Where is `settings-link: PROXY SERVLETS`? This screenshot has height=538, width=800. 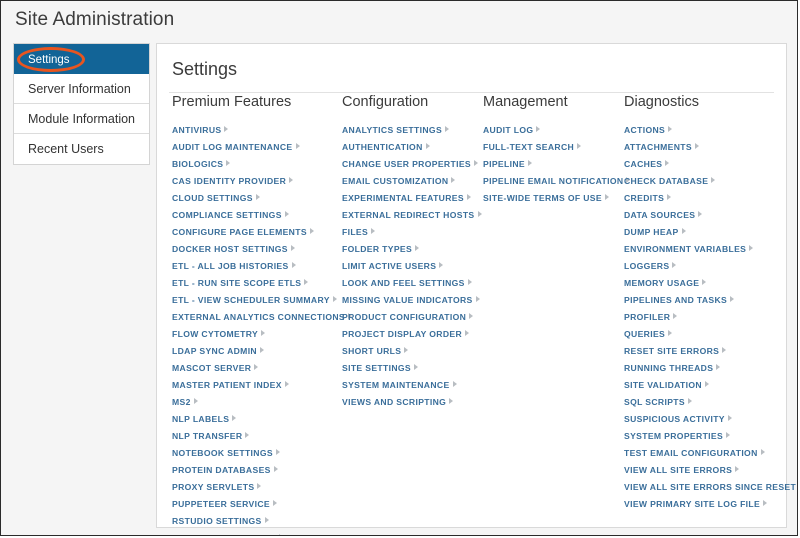 settings-link: PROXY SERVLETS is located at coordinates (213, 487).